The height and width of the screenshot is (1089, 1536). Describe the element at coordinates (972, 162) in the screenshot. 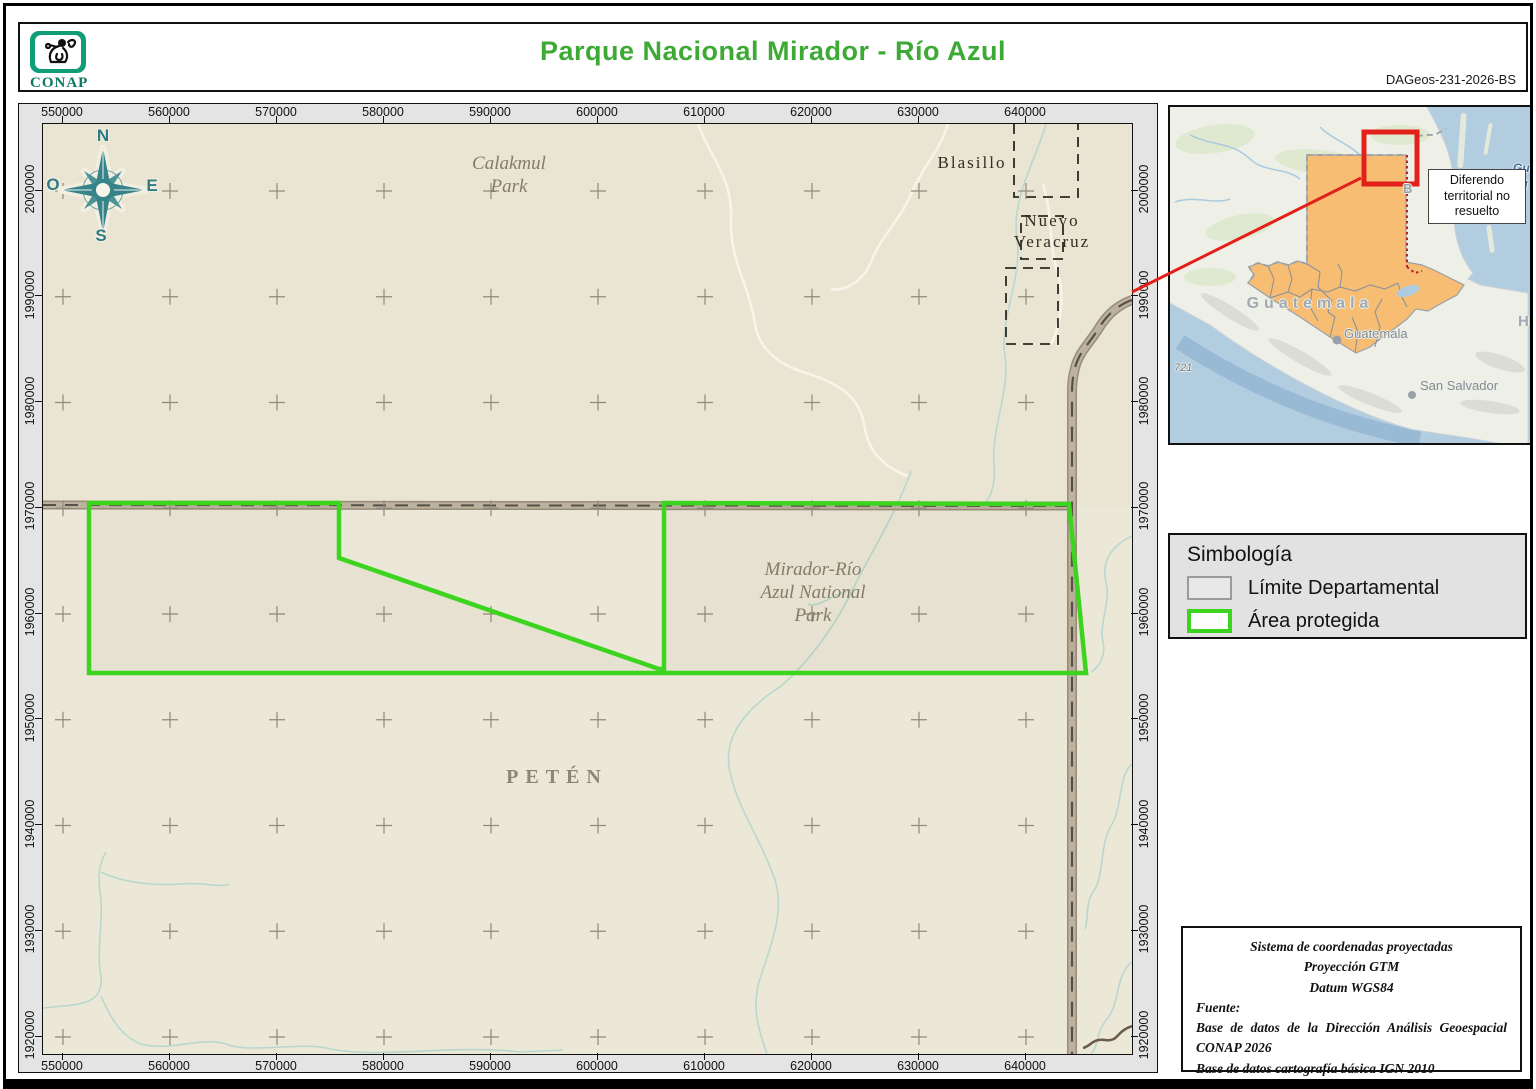

I see `label-blasillo: Blasillo` at that location.